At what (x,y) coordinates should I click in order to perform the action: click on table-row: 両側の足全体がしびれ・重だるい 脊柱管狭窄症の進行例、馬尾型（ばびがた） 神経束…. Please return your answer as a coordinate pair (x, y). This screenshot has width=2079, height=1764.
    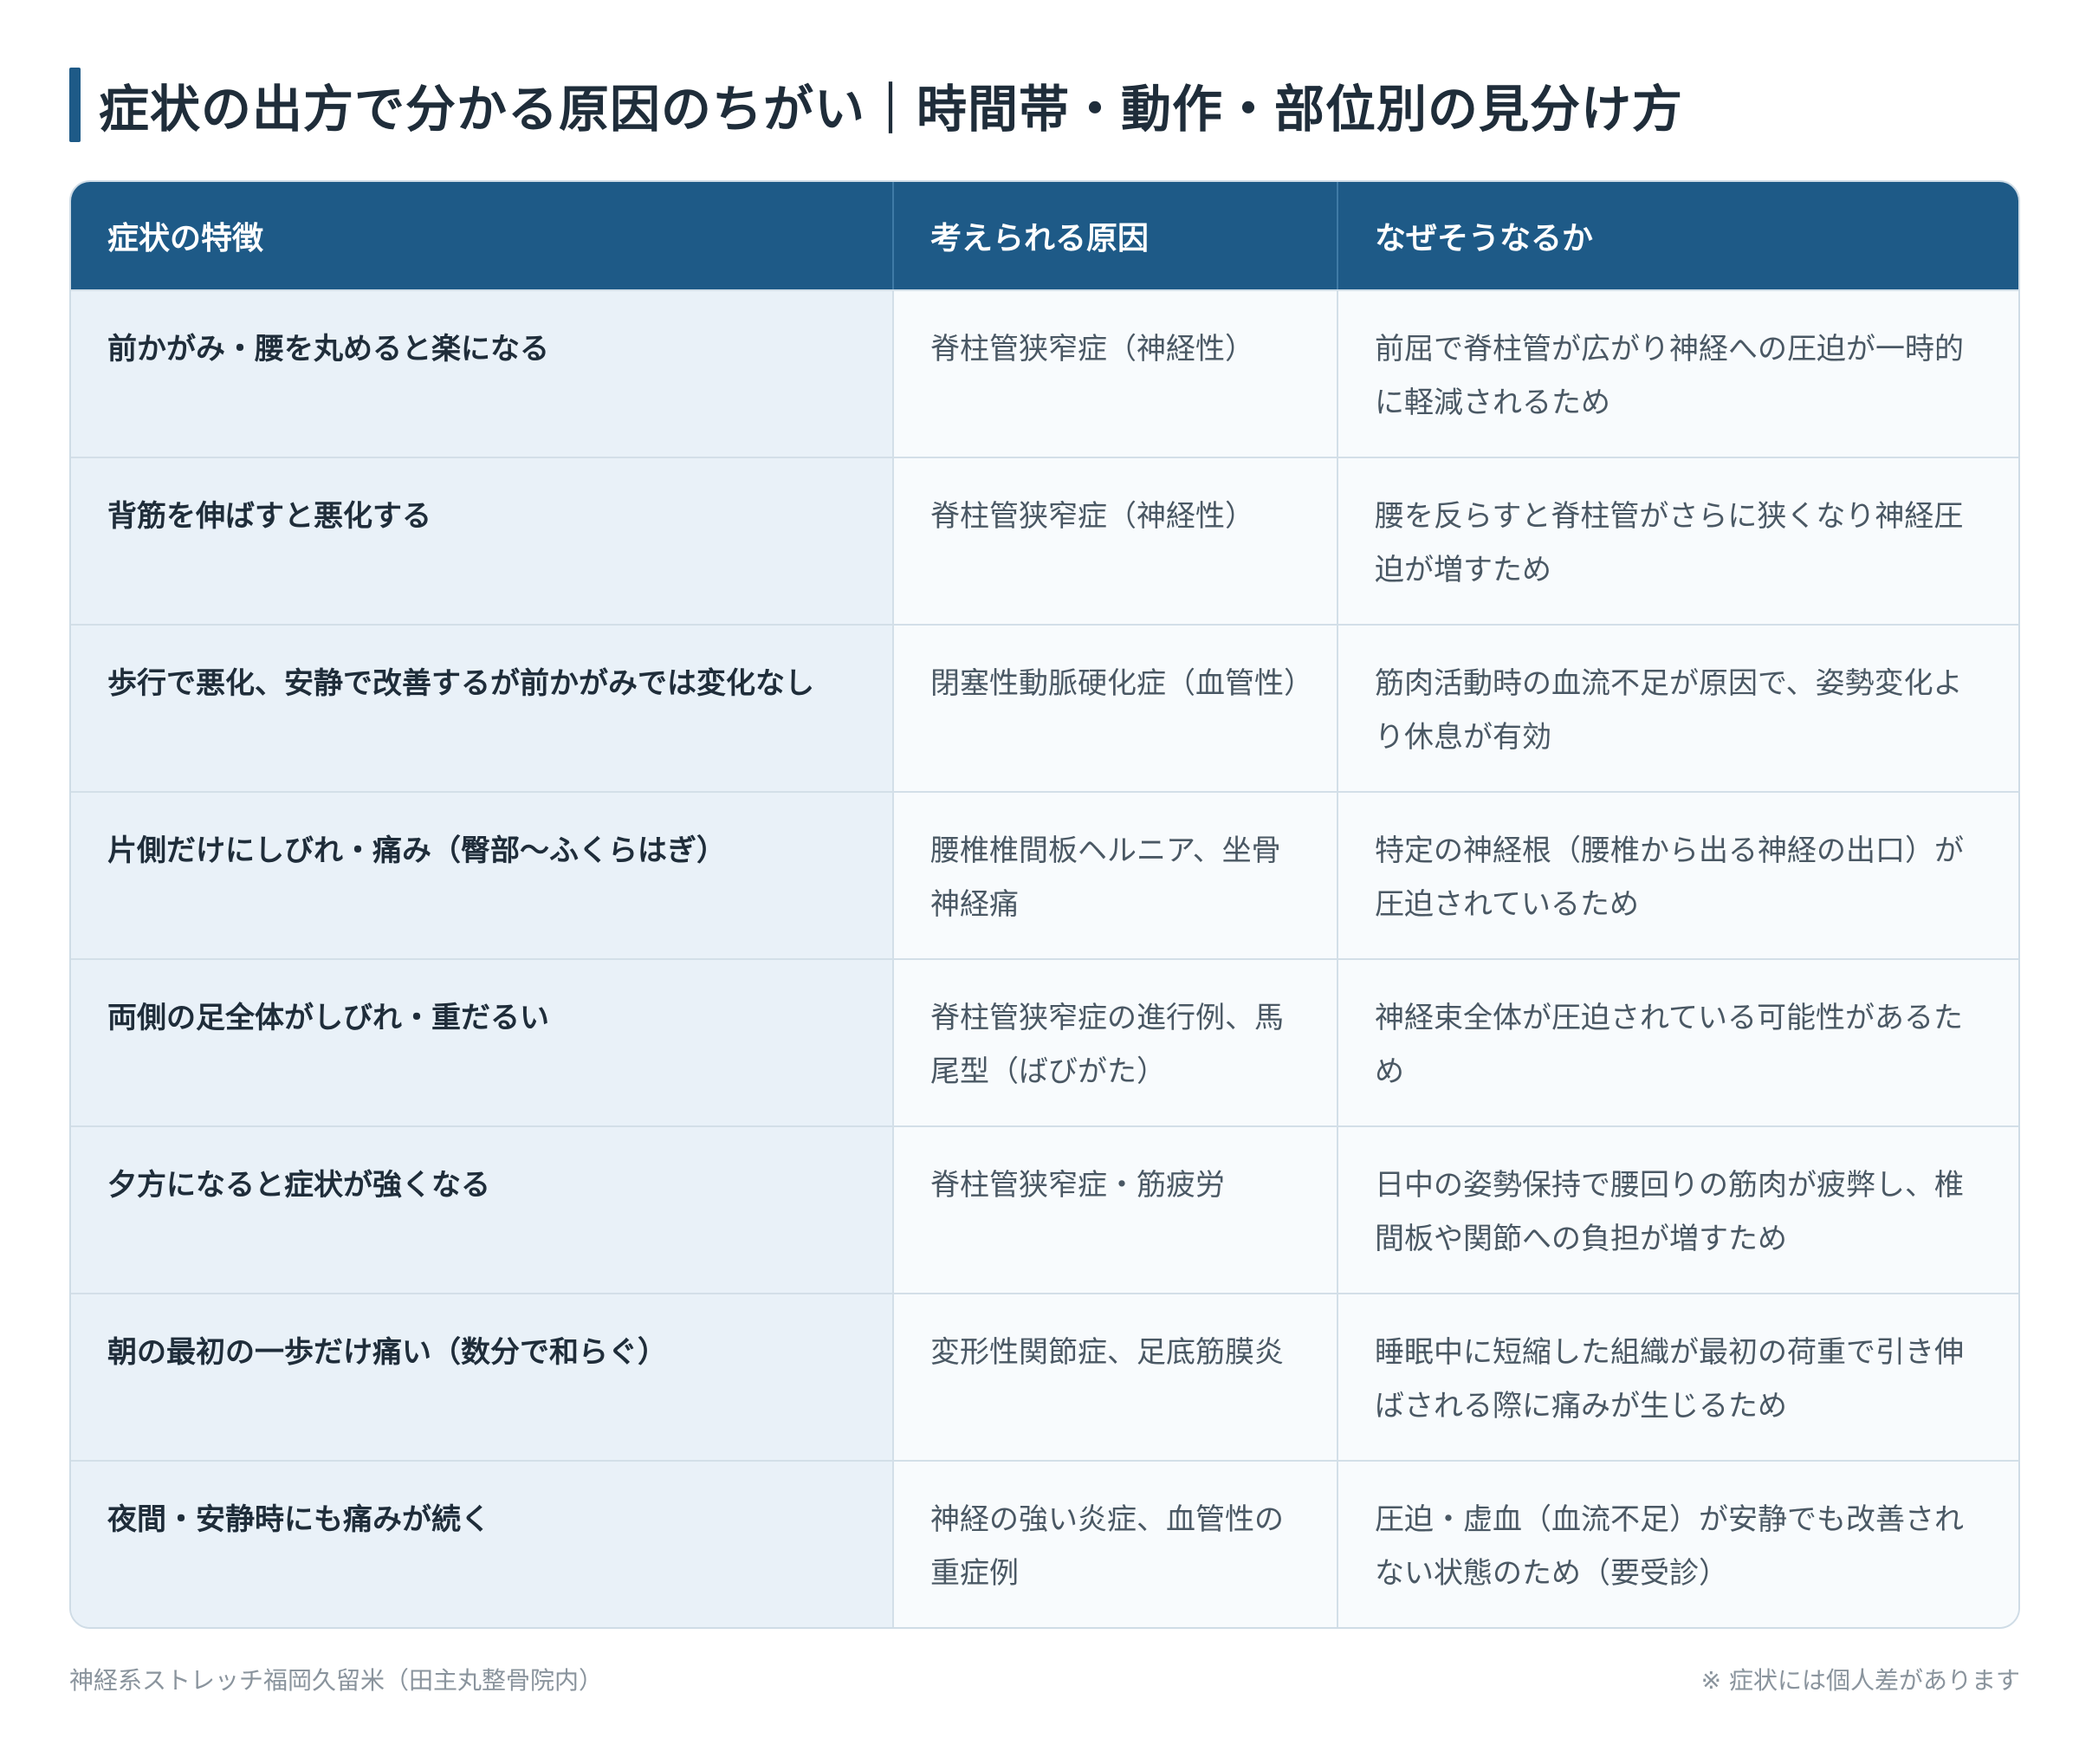
    Looking at the image, I should click on (1044, 1041).